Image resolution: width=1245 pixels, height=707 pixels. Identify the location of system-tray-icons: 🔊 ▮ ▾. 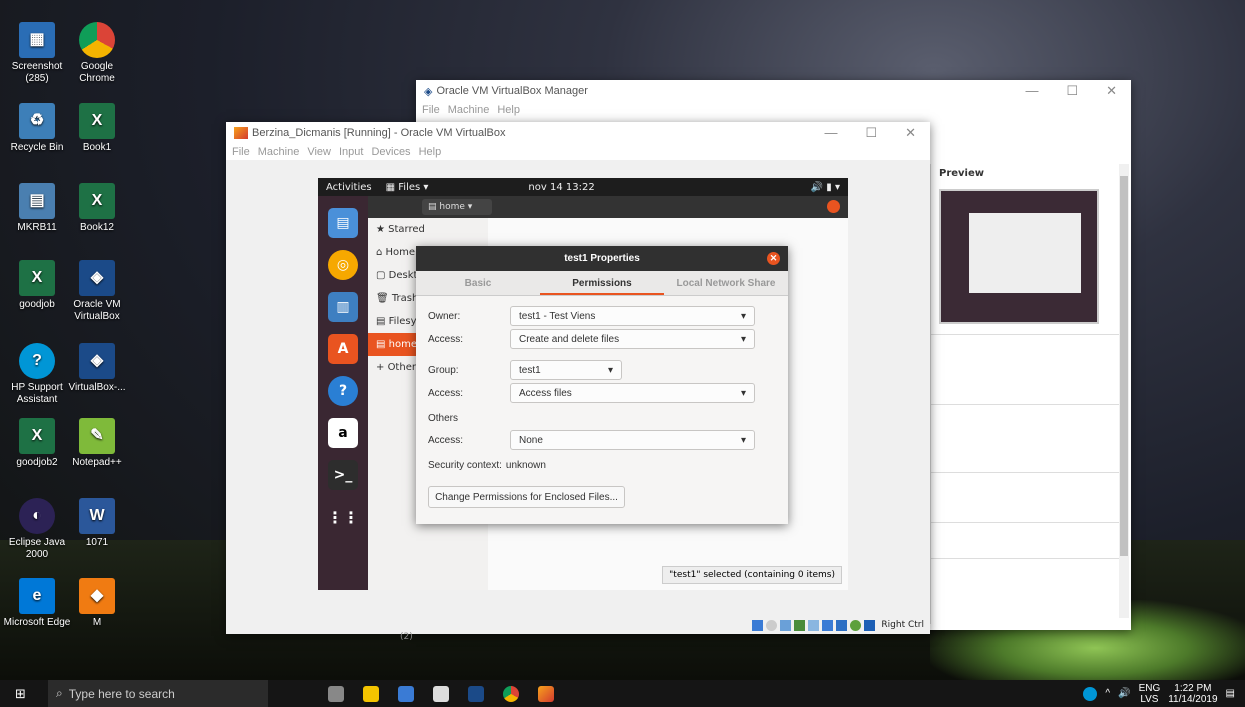
(825, 187).